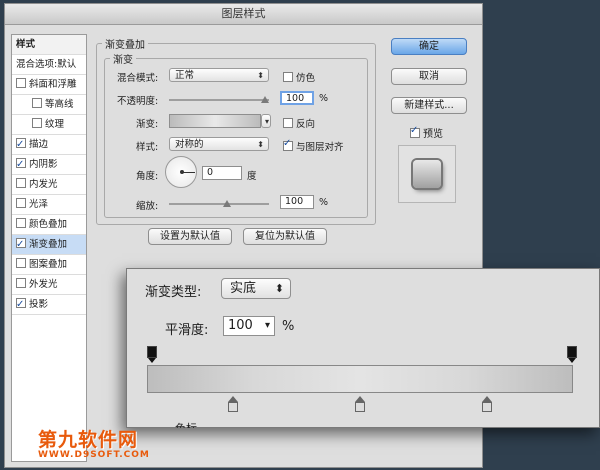 Image resolution: width=600 pixels, height=470 pixels. What do you see at coordinates (190, 236) in the screenshot?
I see `set-default-button: 设置为默认值` at bounding box center [190, 236].